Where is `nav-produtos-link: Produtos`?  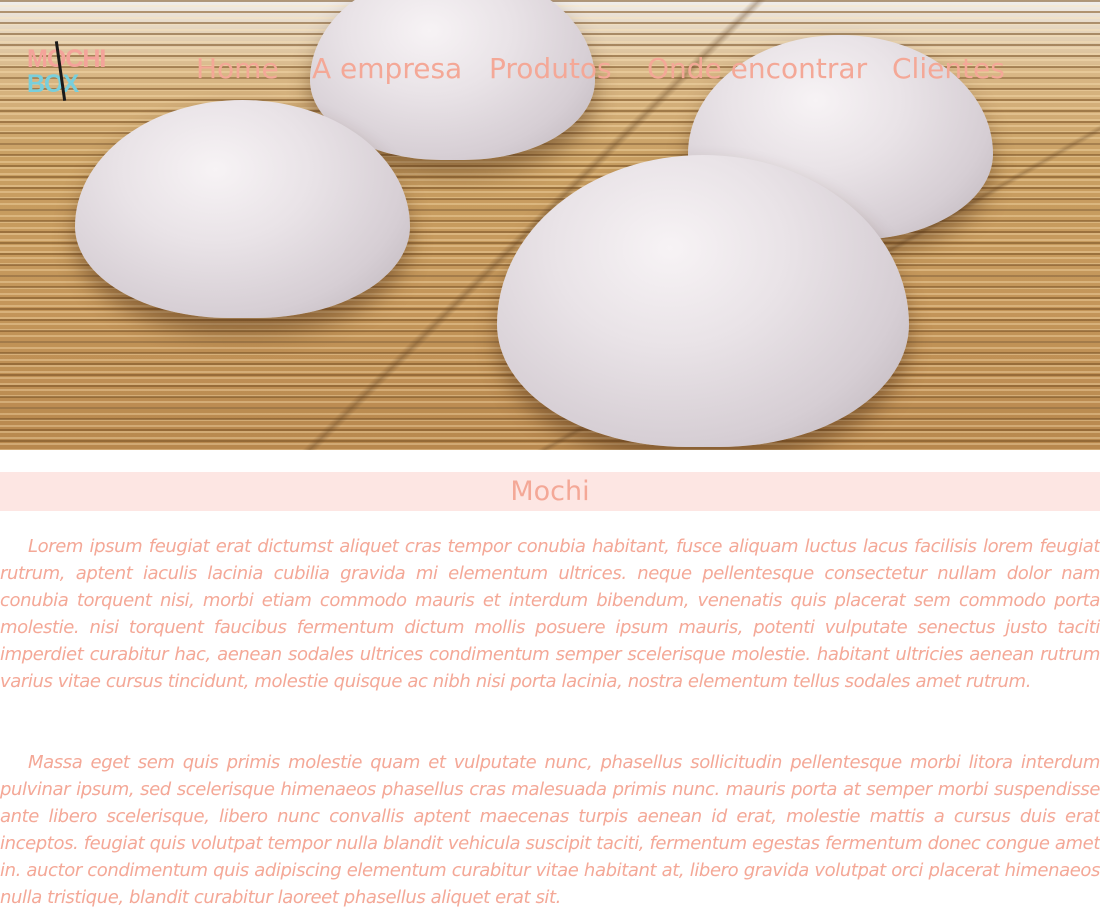
nav-produtos-link: Produtos is located at coordinates (550, 69).